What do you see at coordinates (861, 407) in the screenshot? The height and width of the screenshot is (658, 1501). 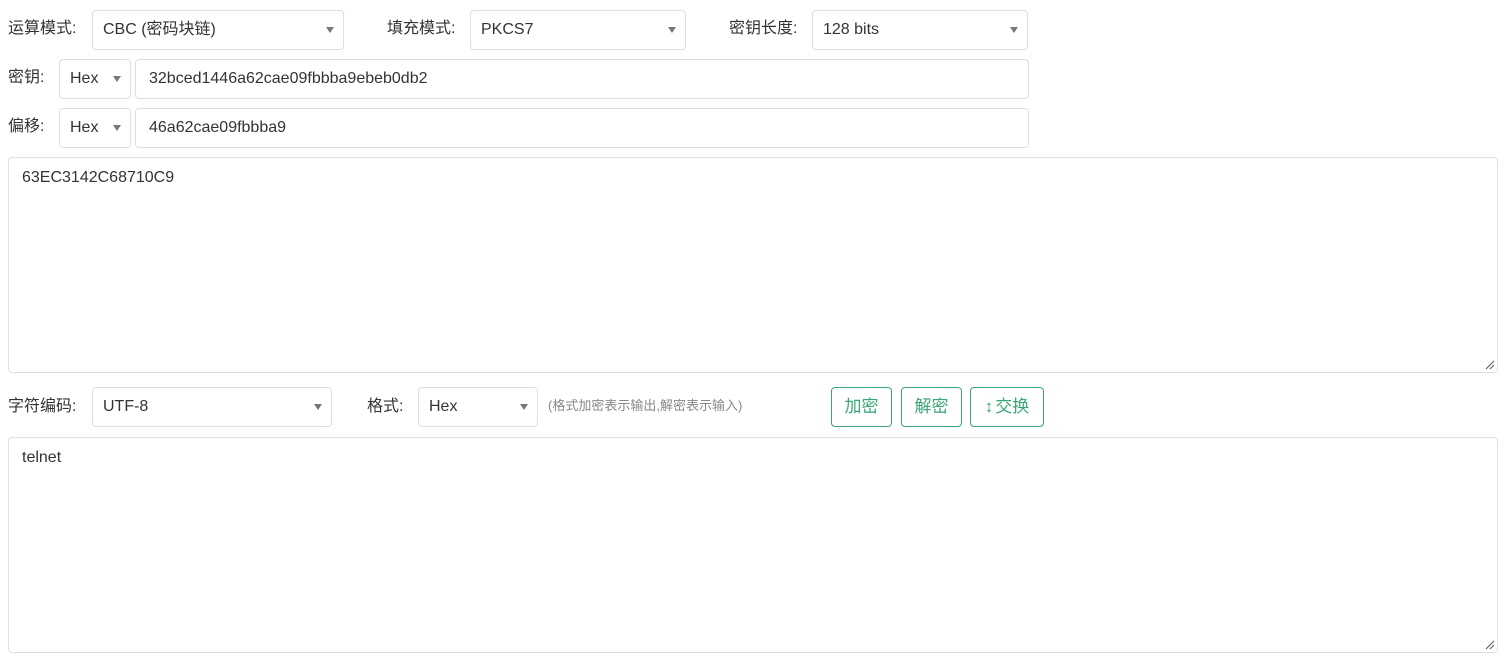 I see `encrypt-button: 加密` at bounding box center [861, 407].